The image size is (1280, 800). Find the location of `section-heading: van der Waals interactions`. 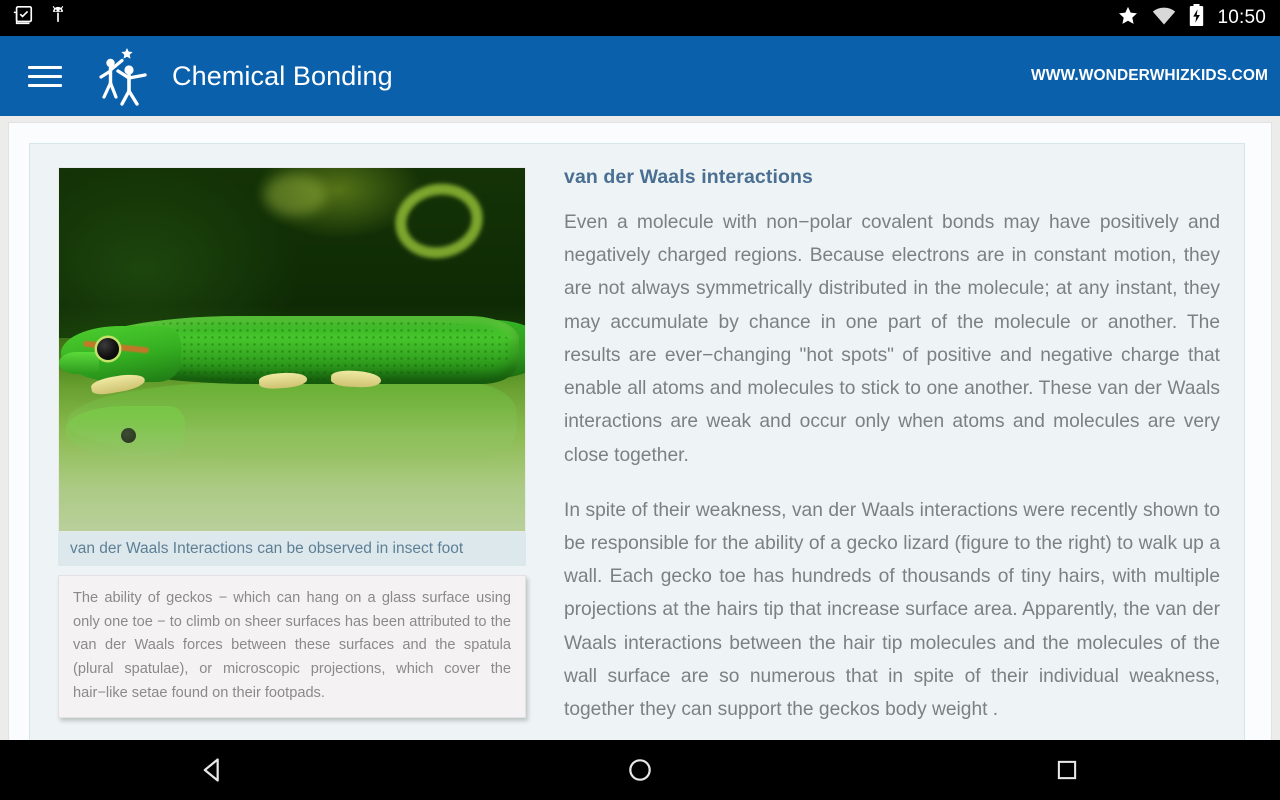

section-heading: van der Waals interactions is located at coordinates (688, 177).